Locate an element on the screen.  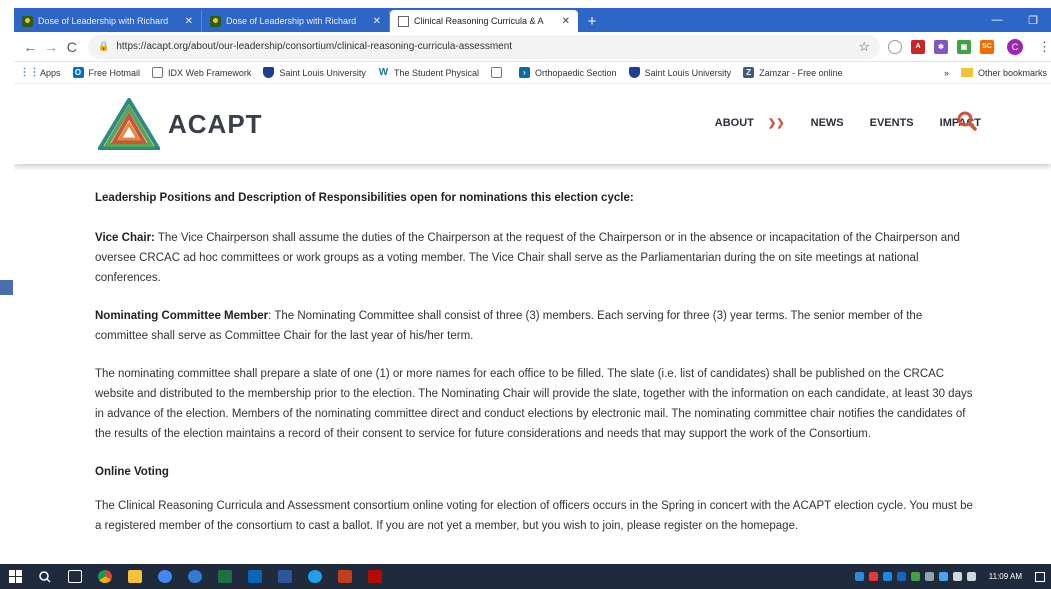
bookmarks-right: » Other bookmarks is located at coordinates (997, 73).